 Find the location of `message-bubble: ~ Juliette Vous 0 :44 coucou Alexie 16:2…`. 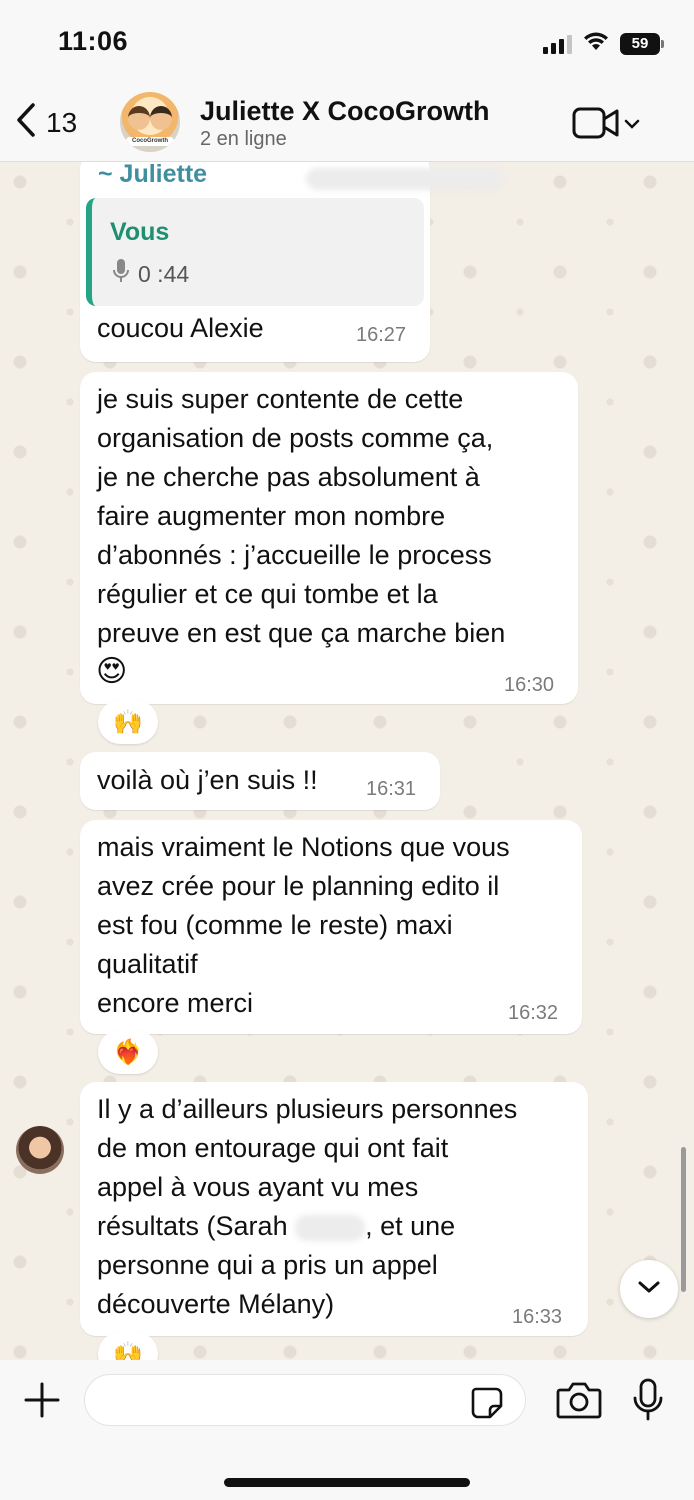

message-bubble: ~ Juliette Vous 0 :44 coucou Alexie 16:2… is located at coordinates (291, 262).